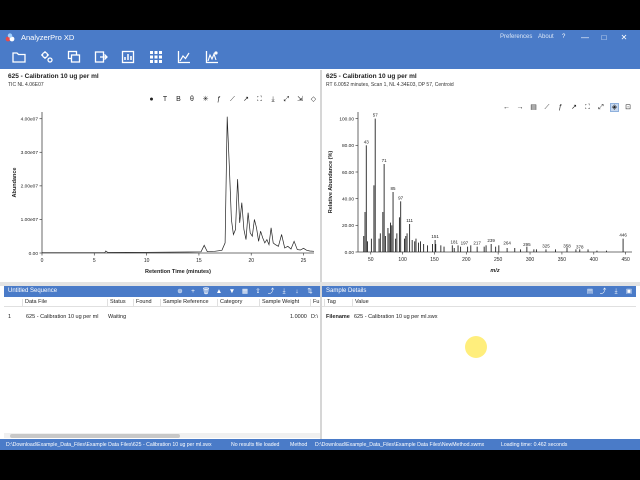 The image size is (640, 480). I want to click on minimize-button: —, so click(585, 37).